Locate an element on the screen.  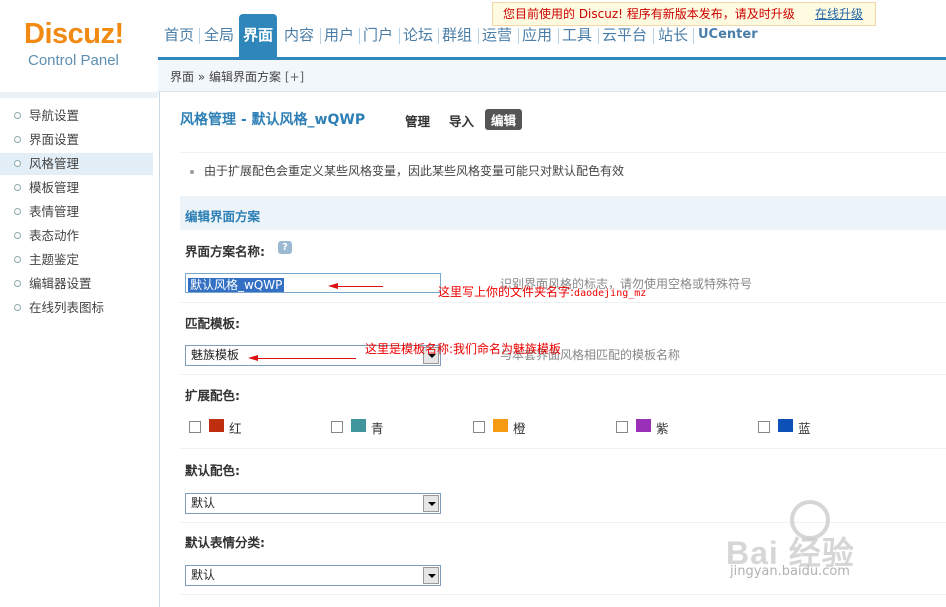
tab-manage: 管理 is located at coordinates (417, 120).